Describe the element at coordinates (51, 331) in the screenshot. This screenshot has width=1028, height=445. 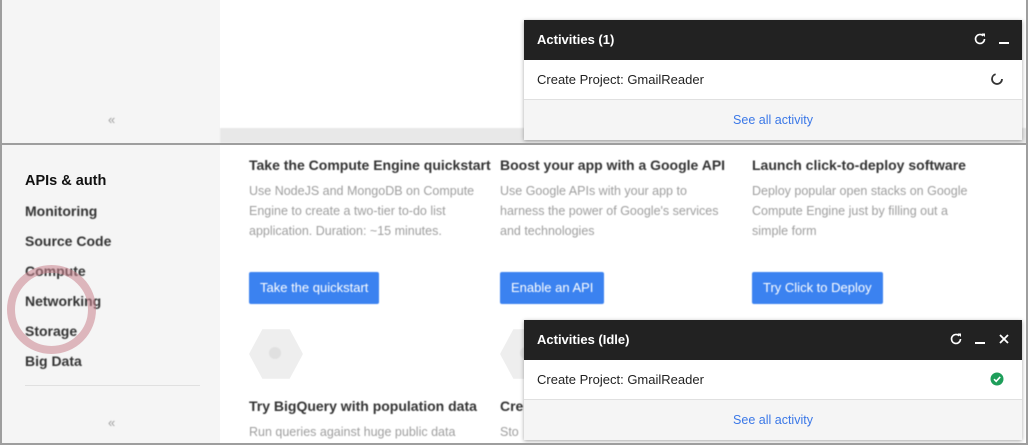
I see `sidebar-item-storage: Storage` at that location.